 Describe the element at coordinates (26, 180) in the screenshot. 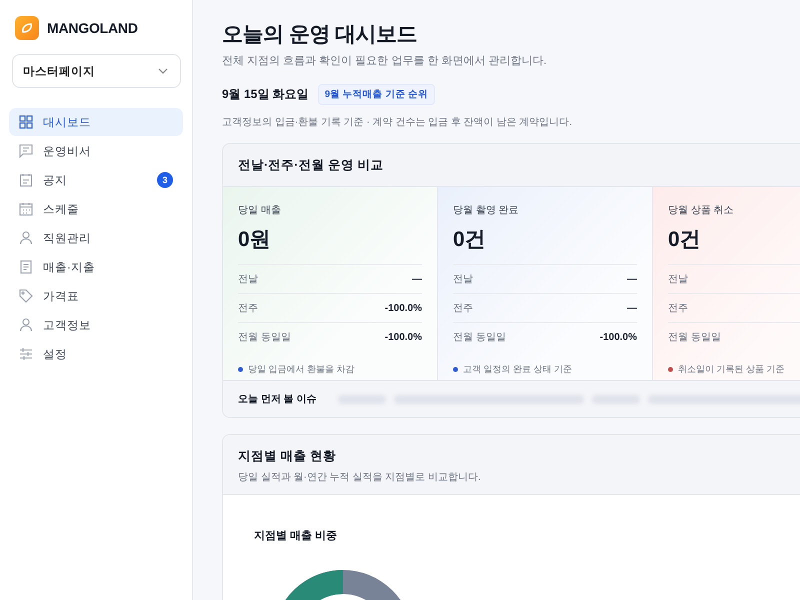

I see `note-icon` at that location.